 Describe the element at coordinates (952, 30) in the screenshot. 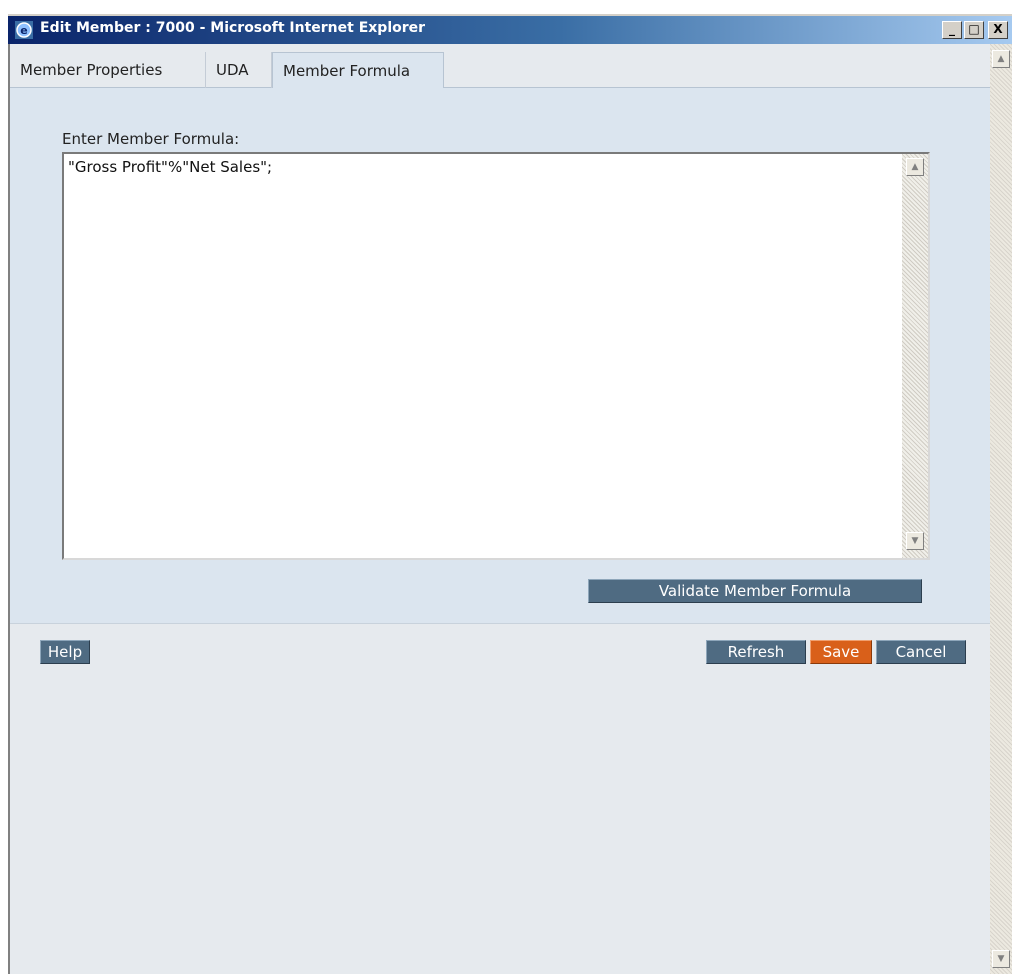

I see `minimize-button: _` at that location.